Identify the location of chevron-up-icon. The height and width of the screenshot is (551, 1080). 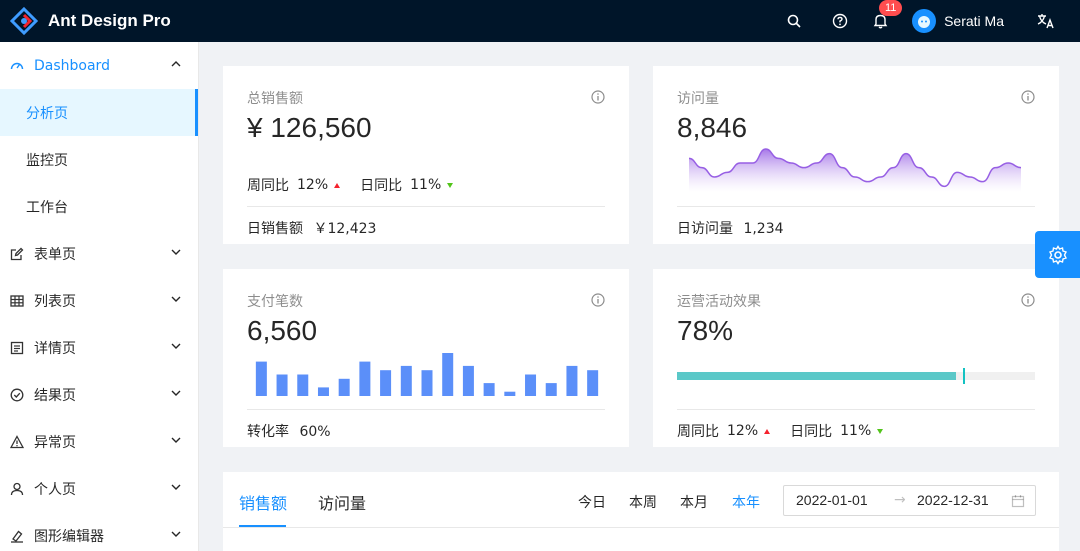
(176, 64).